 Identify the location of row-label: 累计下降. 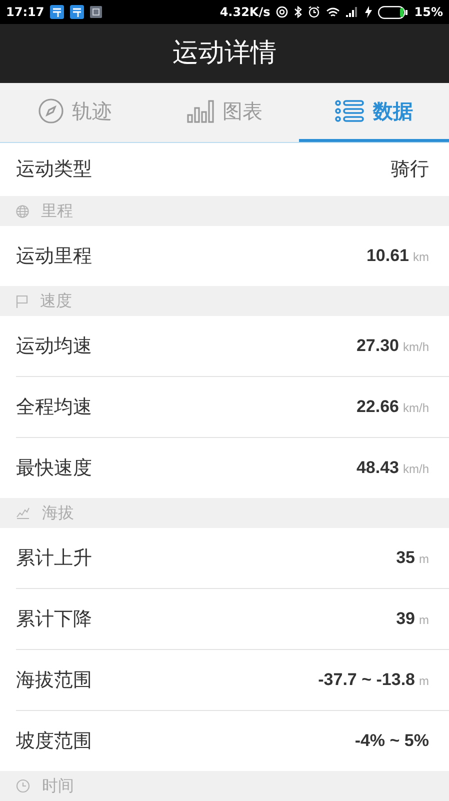
(54, 619).